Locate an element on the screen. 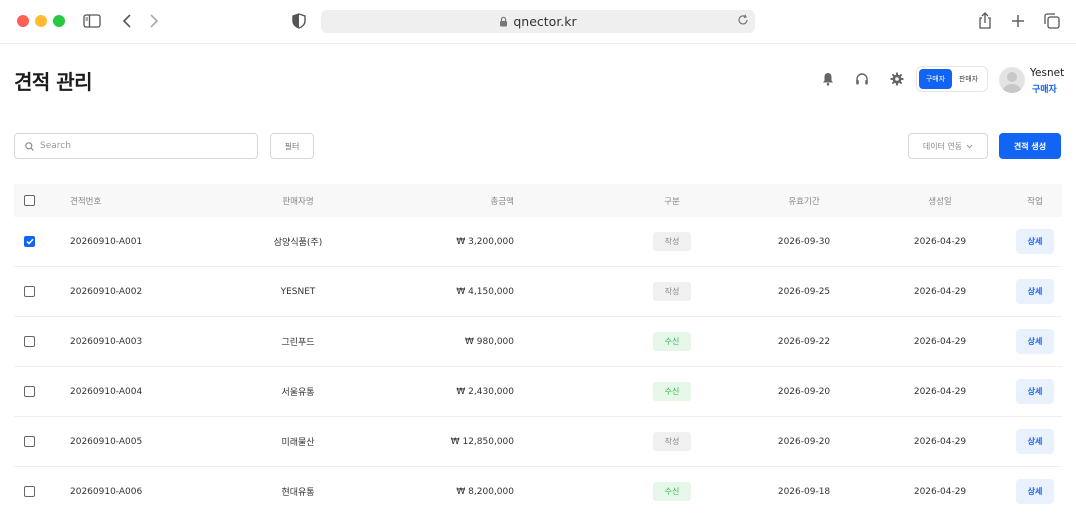 The image size is (1076, 516). column-header-action: 작업 is located at coordinates (1035, 201).